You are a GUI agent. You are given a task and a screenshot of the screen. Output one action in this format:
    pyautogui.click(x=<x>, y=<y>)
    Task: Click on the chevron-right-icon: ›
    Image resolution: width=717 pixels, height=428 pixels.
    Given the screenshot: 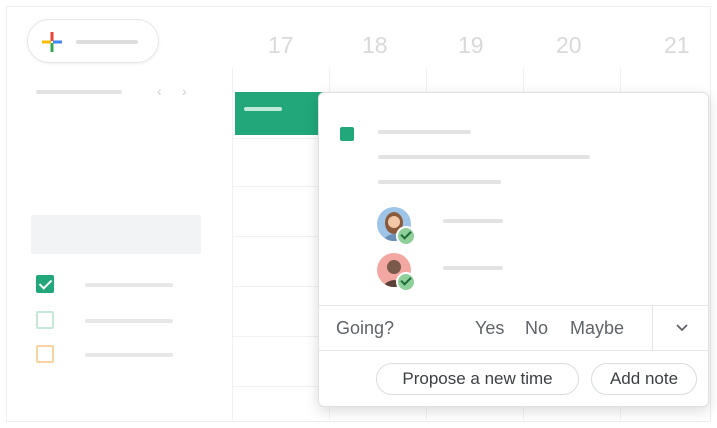 What is the action you would take?
    pyautogui.click(x=184, y=91)
    